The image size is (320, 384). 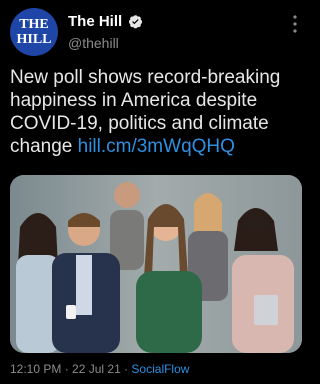 I want to click on tweet-header: THE HILL The Hill @thehill, so click(x=156, y=33).